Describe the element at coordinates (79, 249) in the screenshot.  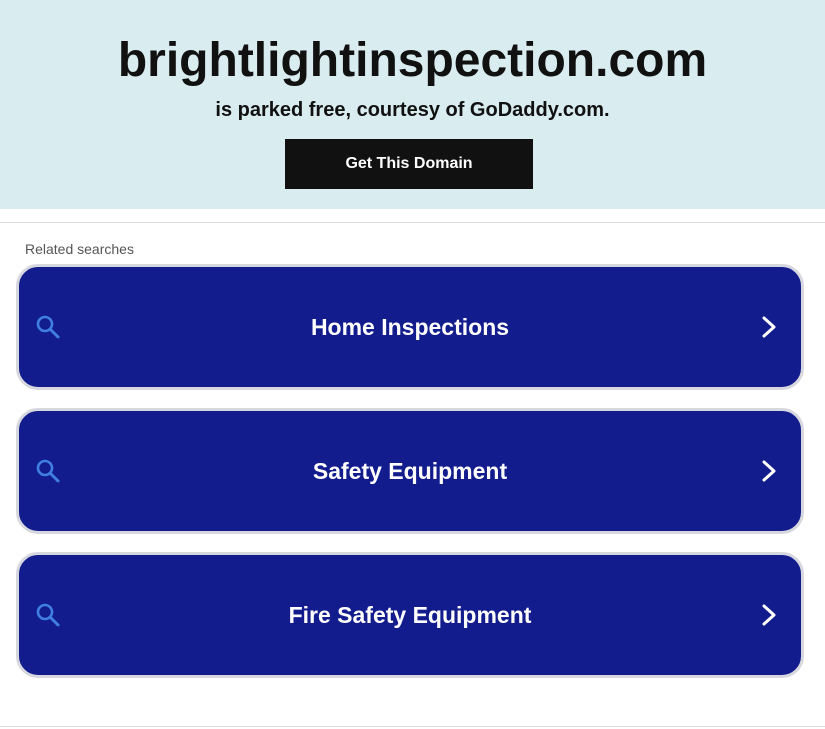
I see `related-searches-label: Related searches` at that location.